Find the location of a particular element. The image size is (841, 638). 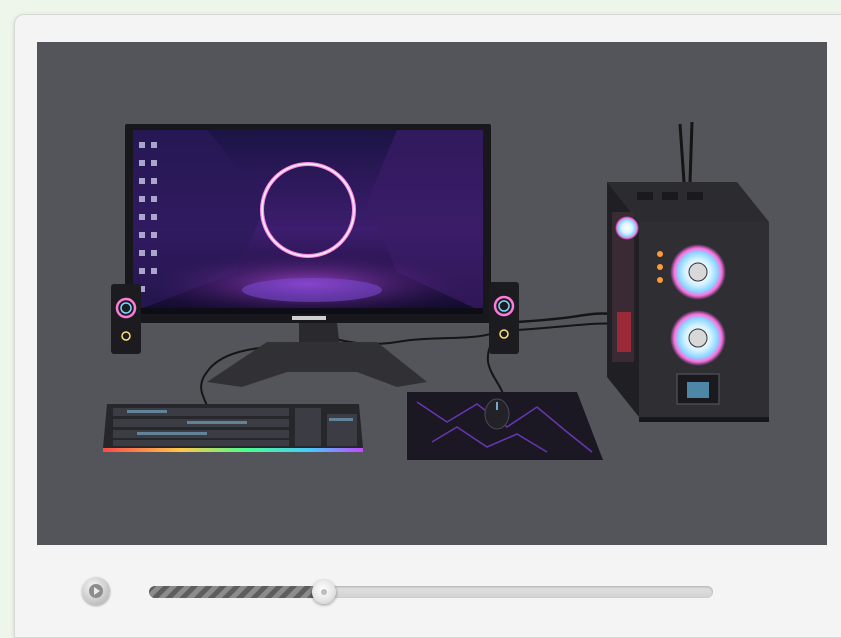

seek-slider is located at coordinates (431, 592).